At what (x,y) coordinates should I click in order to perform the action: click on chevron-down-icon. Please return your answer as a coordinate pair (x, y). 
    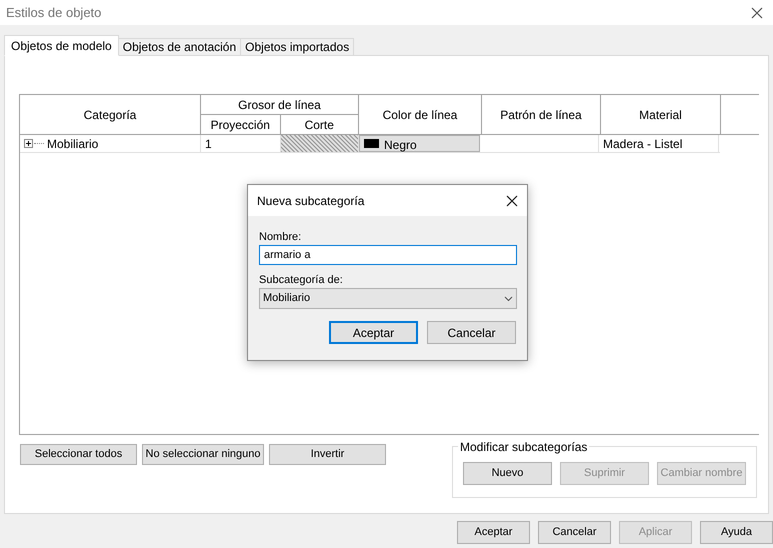
    Looking at the image, I should click on (508, 299).